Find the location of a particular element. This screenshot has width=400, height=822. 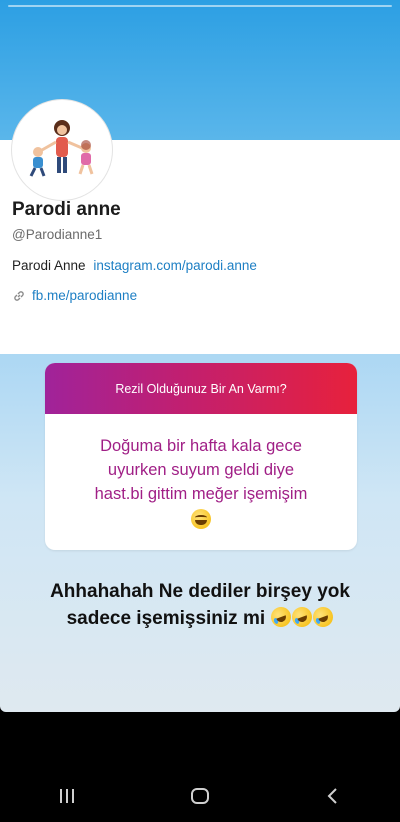

website-link: fb.me/parodianne is located at coordinates (84, 295).